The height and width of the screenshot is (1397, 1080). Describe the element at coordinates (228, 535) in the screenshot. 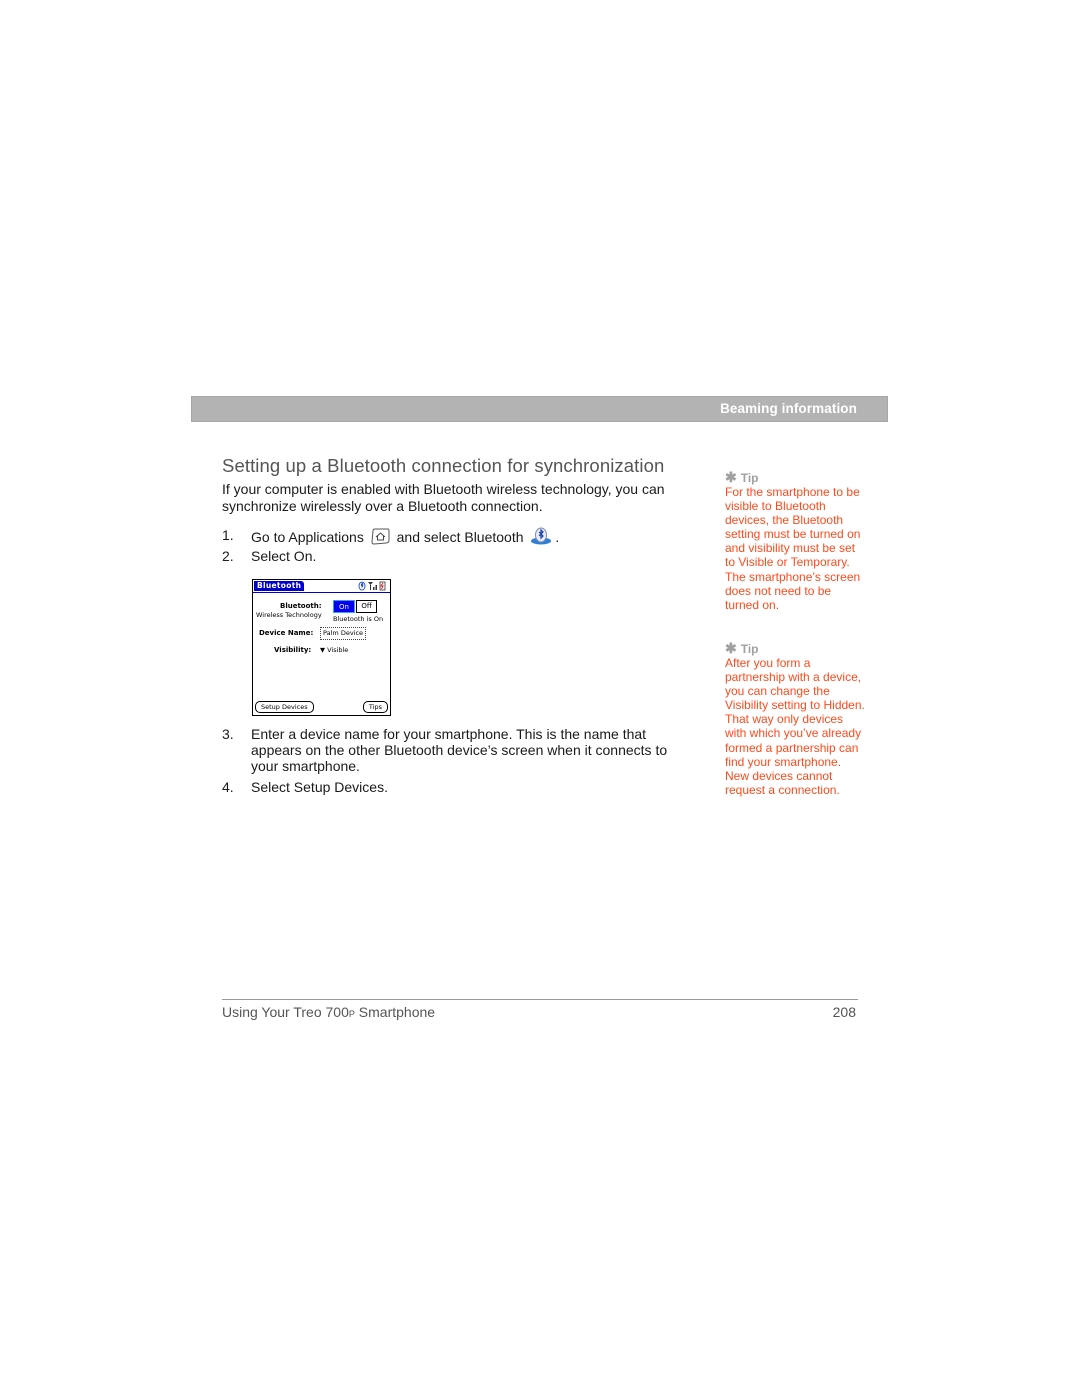

I see `step-number: 1.` at that location.